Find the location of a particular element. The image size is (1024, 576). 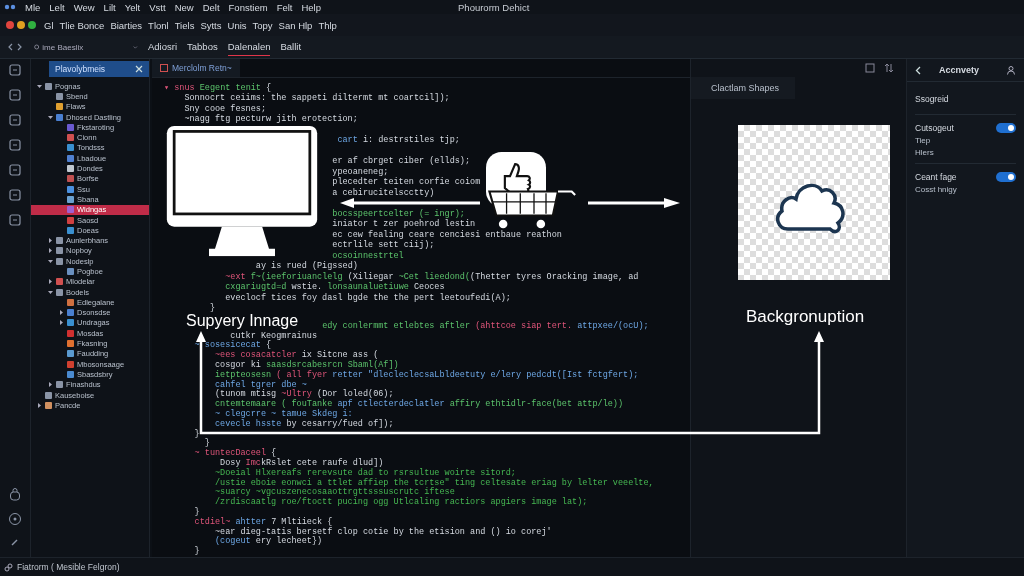

code-line: ~suarcy ~vgcuszenecosaaottrgttsssuscrutc iftese is located at coordinates (335, 492).